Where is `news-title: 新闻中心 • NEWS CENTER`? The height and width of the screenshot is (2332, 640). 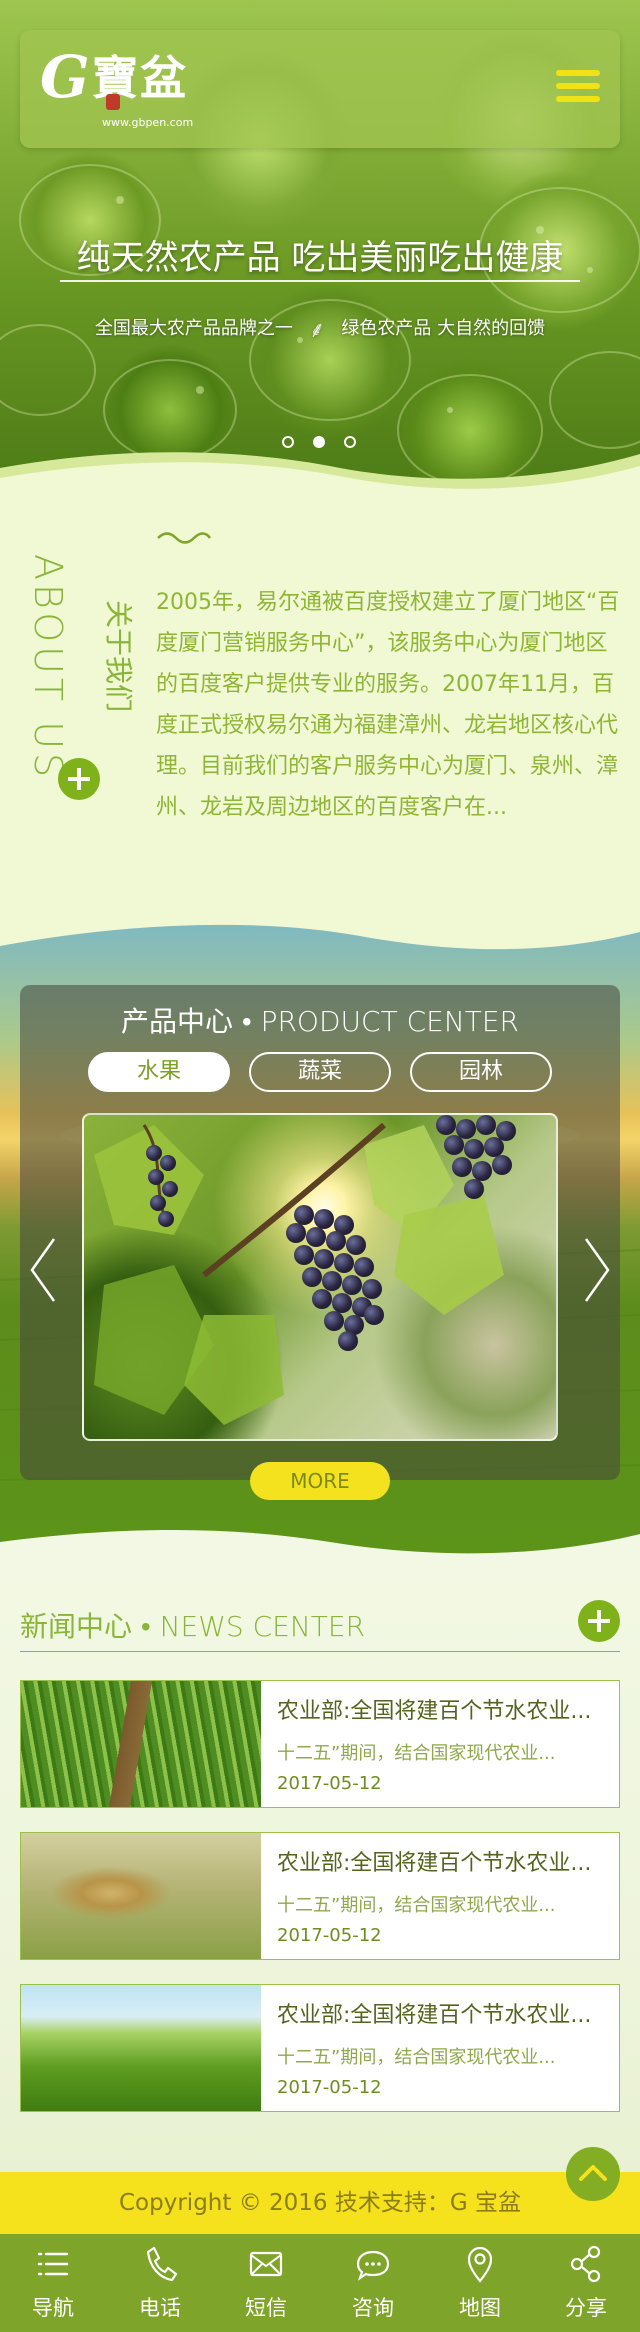 news-title: 新闻中心 • NEWS CENTER is located at coordinates (193, 1626).